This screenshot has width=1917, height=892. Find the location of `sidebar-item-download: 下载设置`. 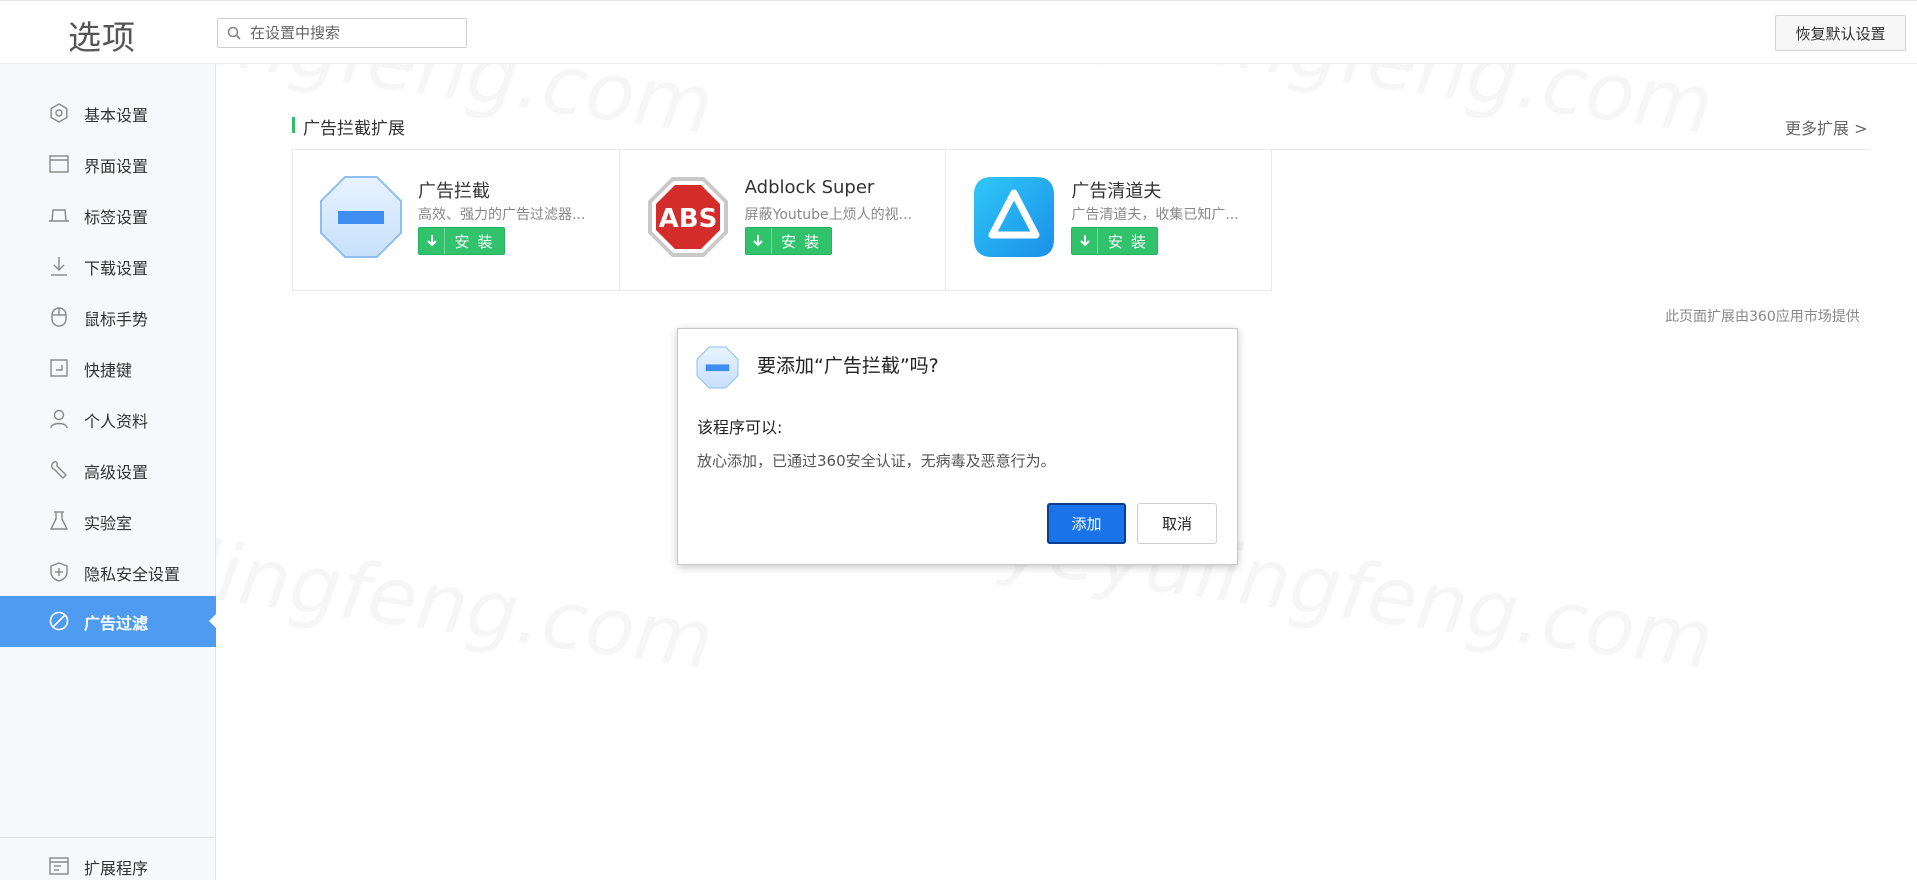

sidebar-item-download: 下载设置 is located at coordinates (108, 266).